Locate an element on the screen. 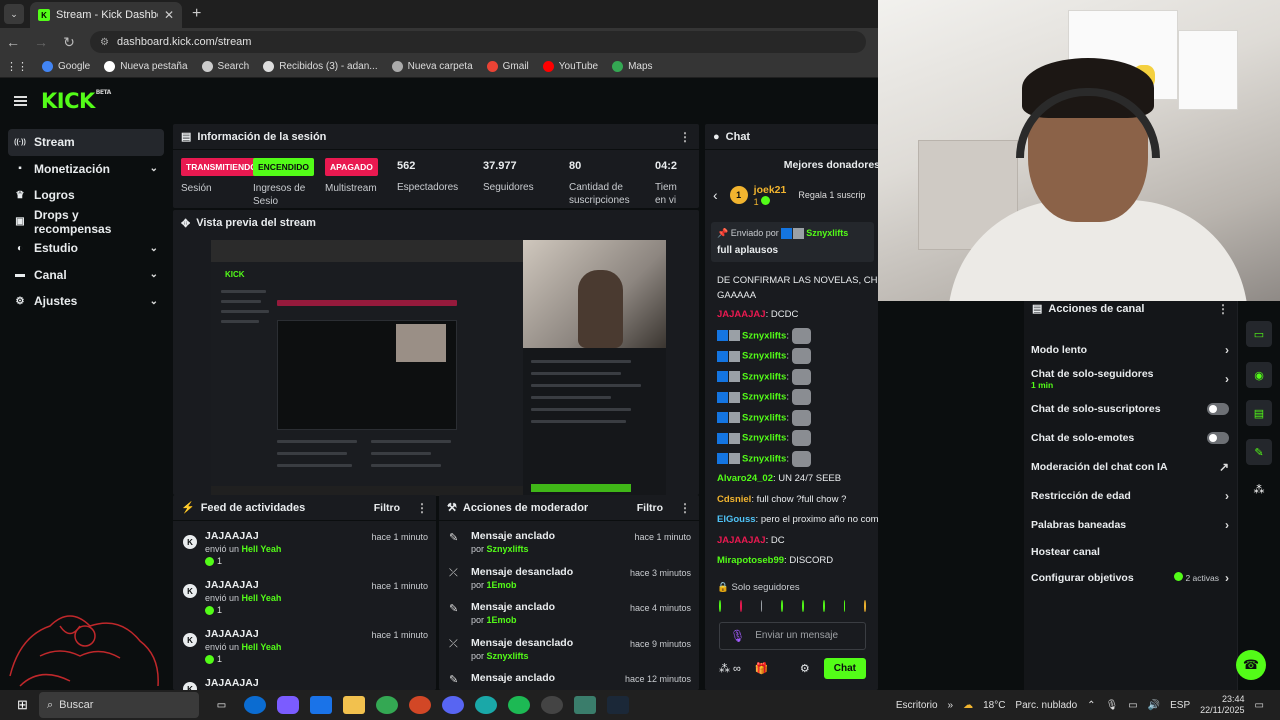 Image resolution: width=1280 pixels, height=720 pixels. apps-grid-icon: ⋮⋮ is located at coordinates (17, 66).